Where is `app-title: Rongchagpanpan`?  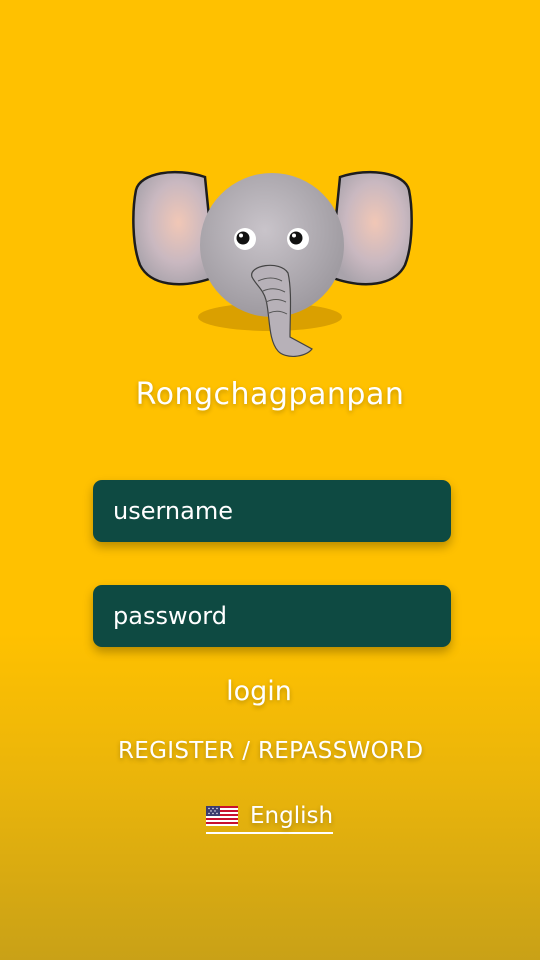
app-title: Rongchagpanpan is located at coordinates (270, 394).